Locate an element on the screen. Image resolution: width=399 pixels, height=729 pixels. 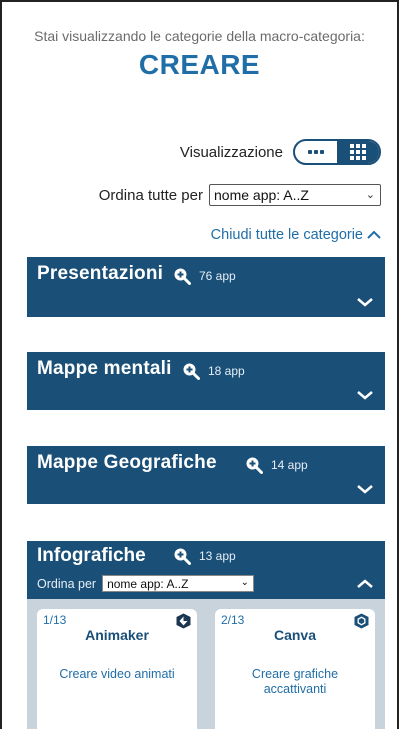
view-mode-toggle is located at coordinates (337, 152).